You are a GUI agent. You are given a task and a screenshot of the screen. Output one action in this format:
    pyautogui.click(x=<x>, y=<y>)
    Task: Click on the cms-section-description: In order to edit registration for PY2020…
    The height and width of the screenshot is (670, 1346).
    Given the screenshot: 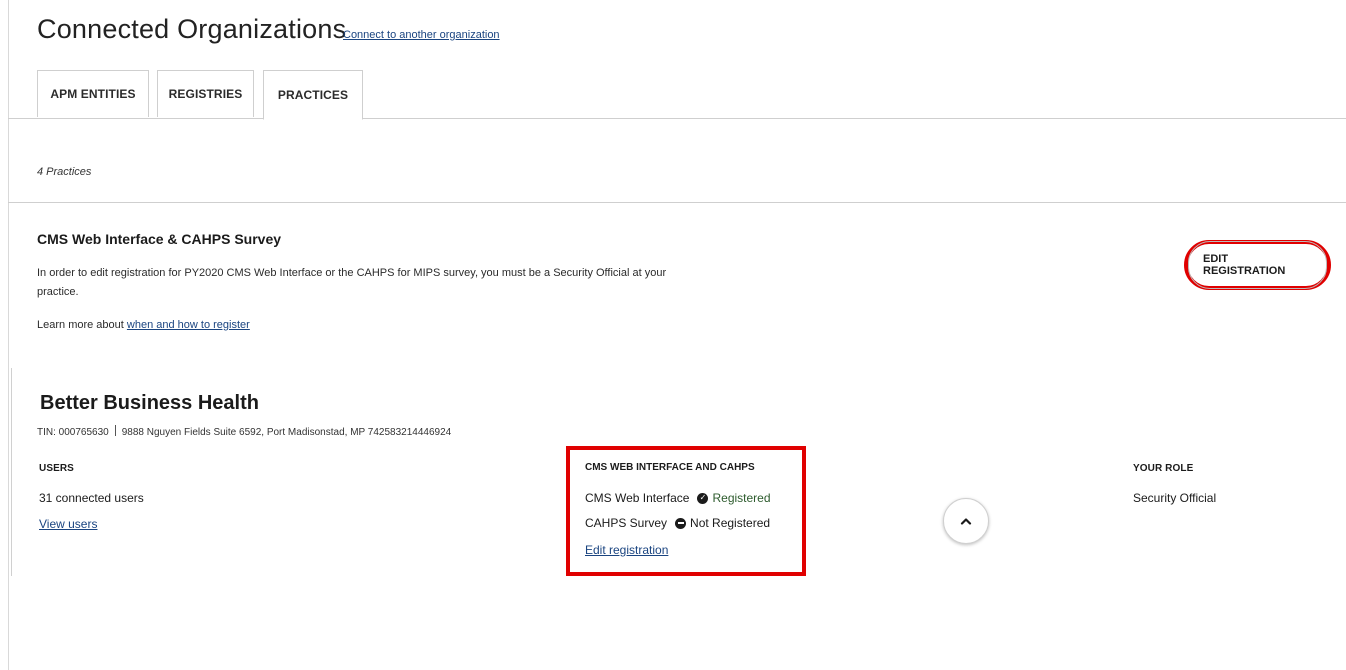 What is the action you would take?
    pyautogui.click(x=352, y=282)
    